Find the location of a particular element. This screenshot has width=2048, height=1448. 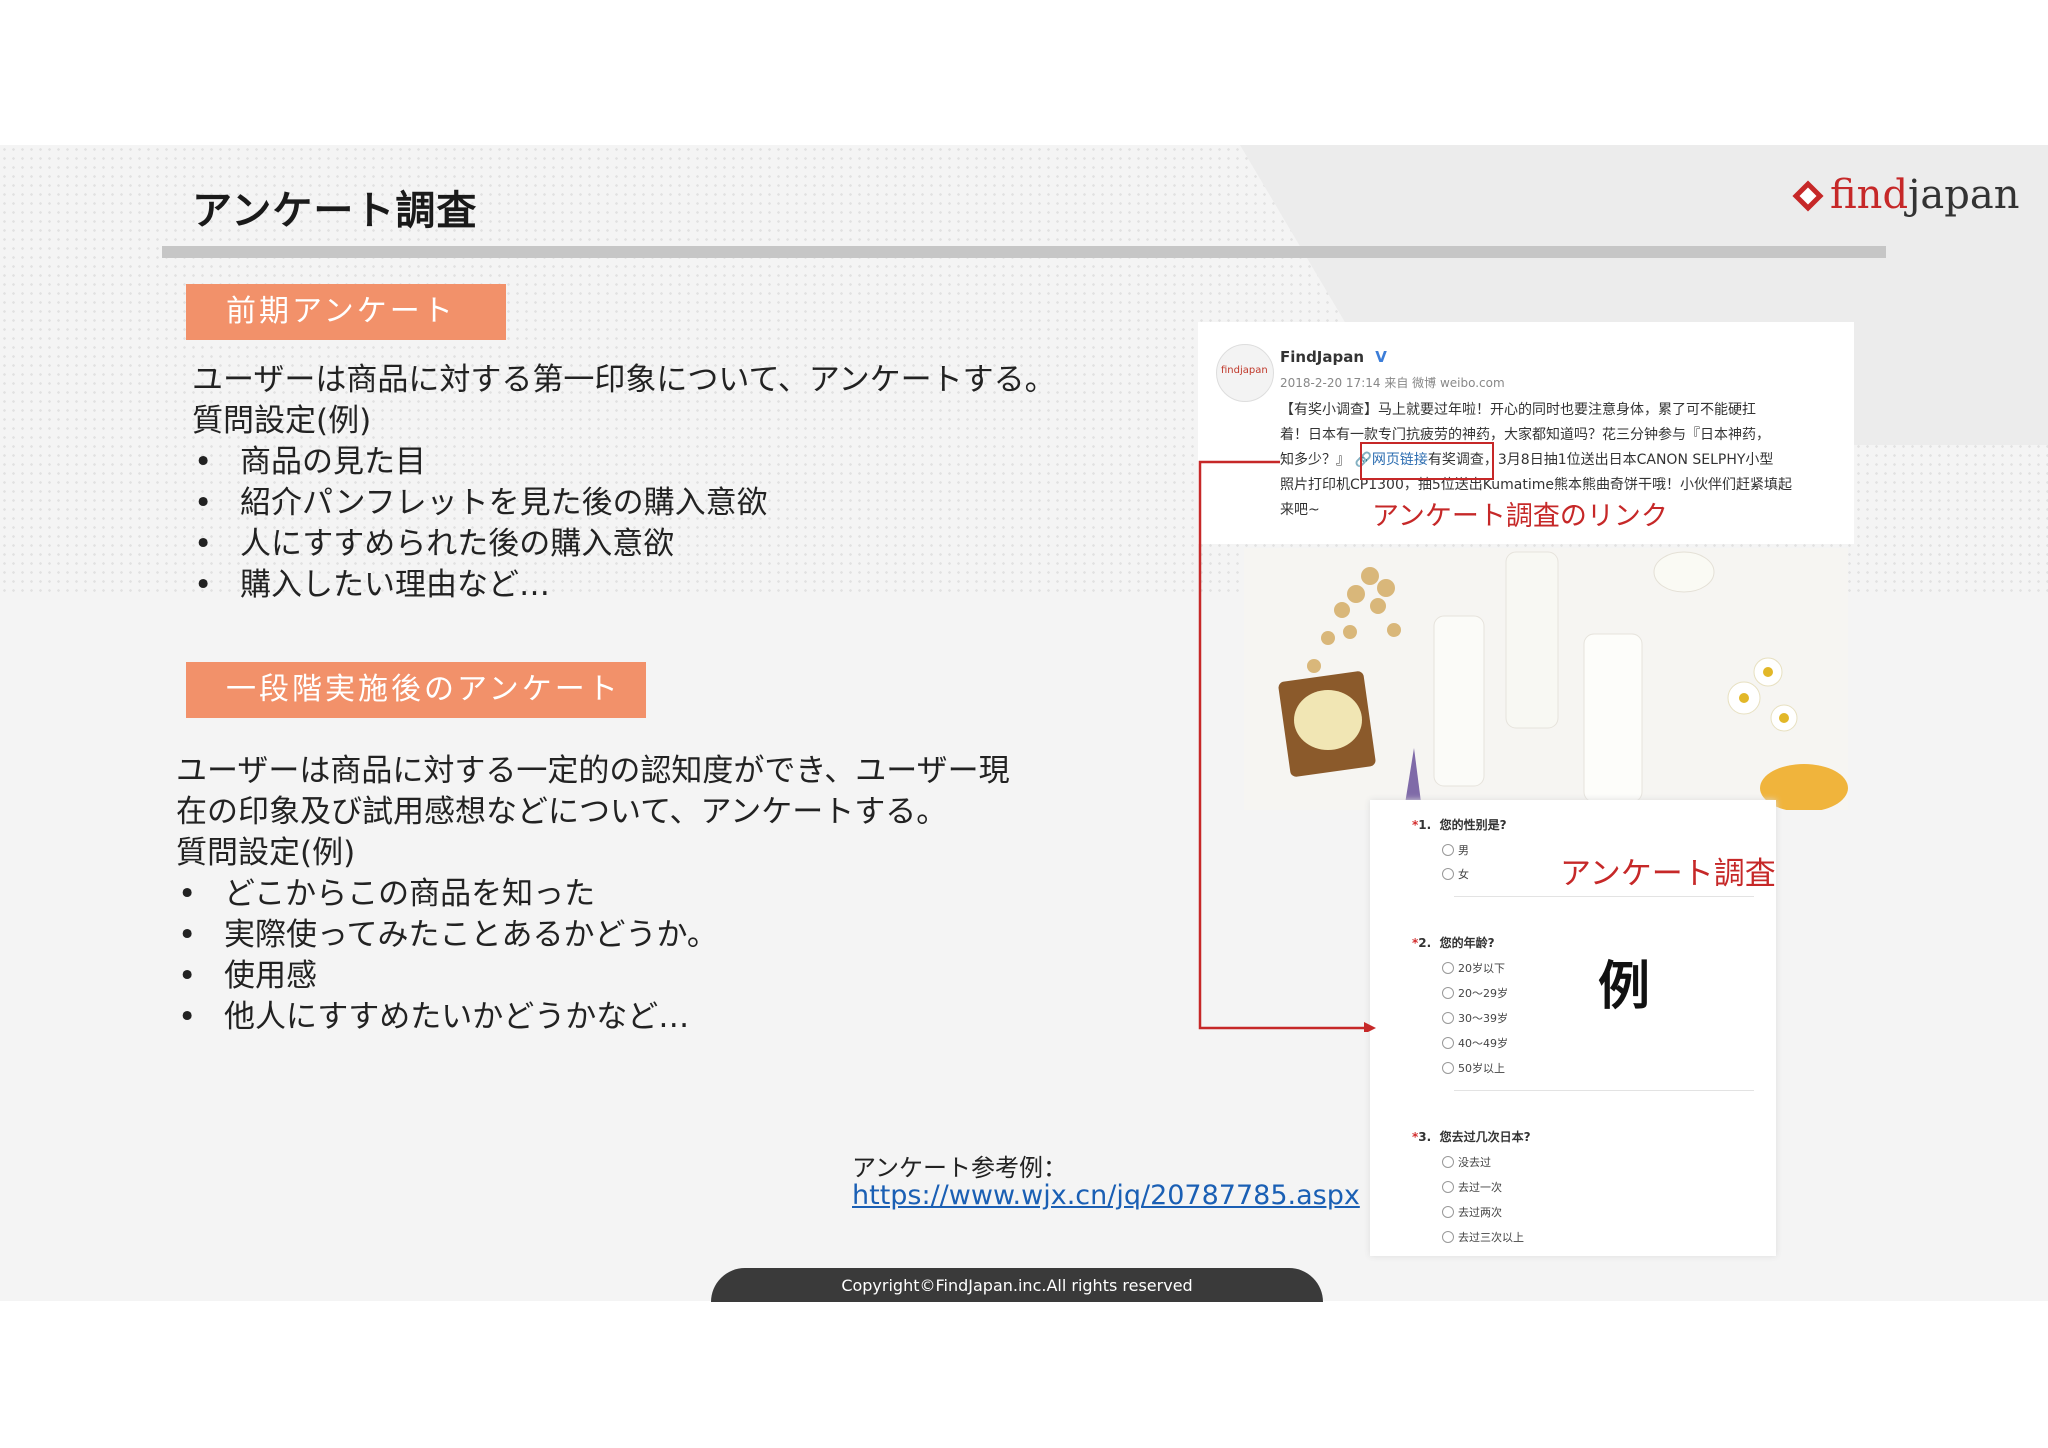

connector-arrow is located at coordinates (1287, 746).